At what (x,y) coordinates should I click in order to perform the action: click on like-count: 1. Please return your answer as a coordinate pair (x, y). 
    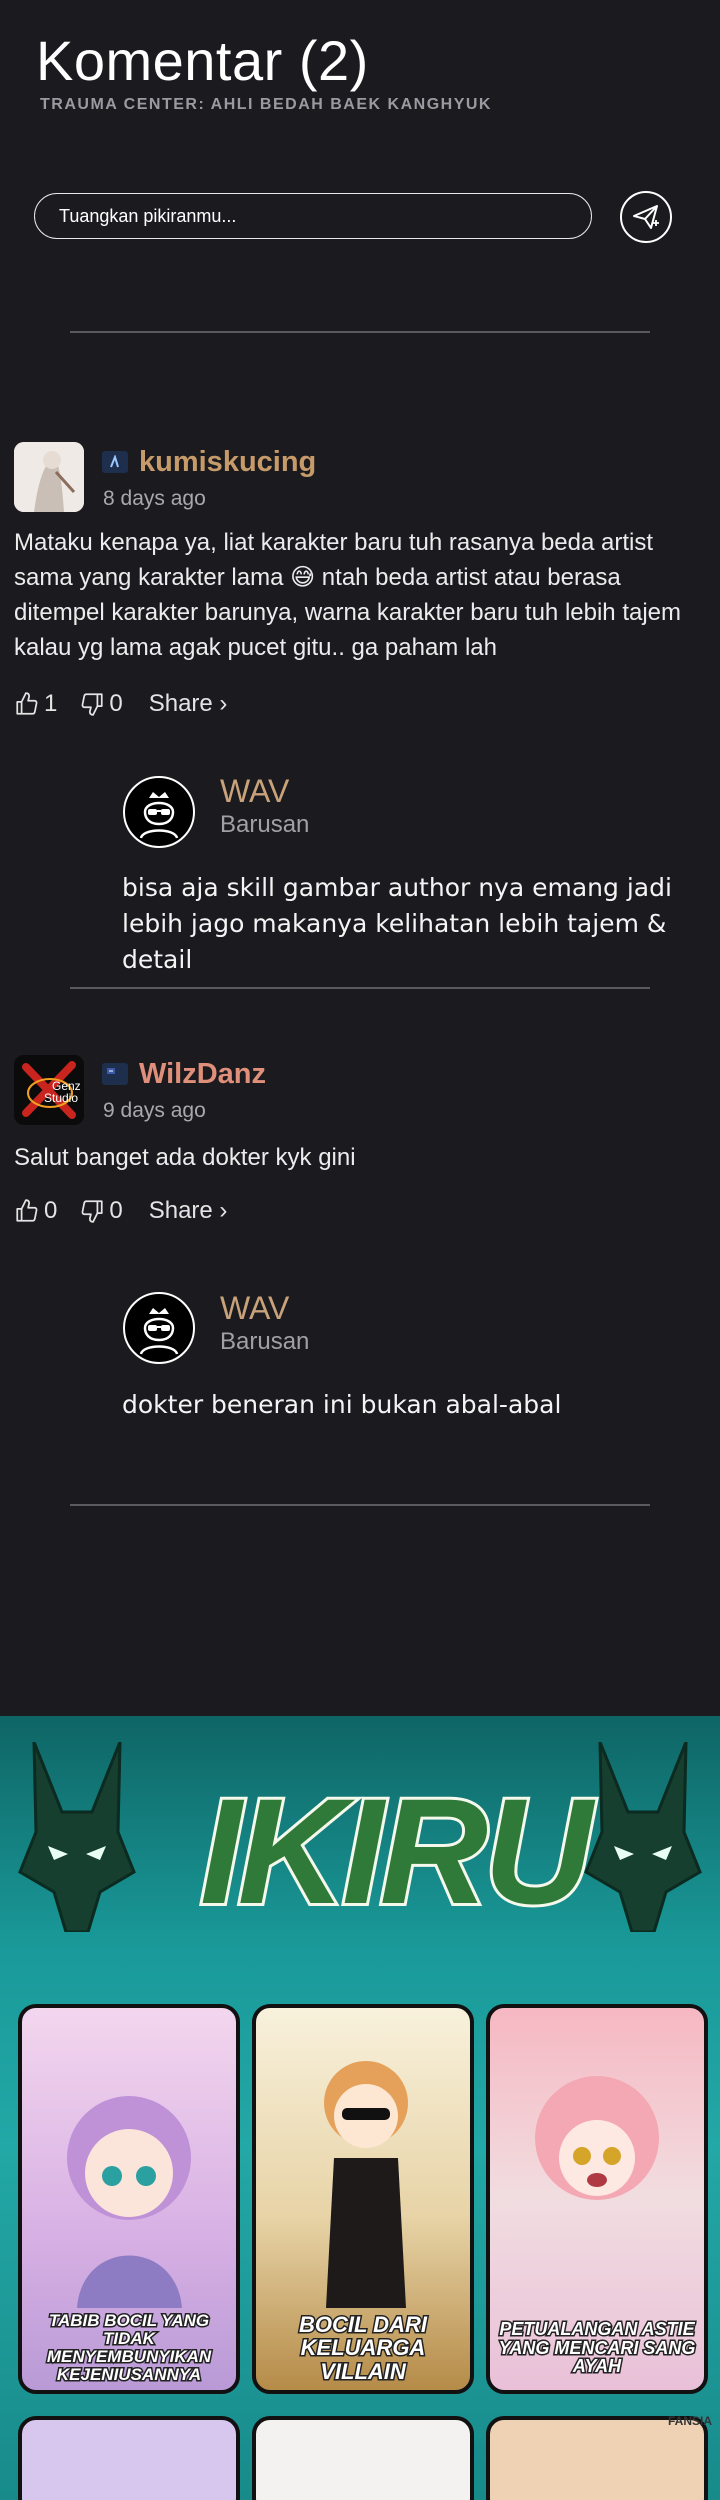
    Looking at the image, I should click on (51, 703).